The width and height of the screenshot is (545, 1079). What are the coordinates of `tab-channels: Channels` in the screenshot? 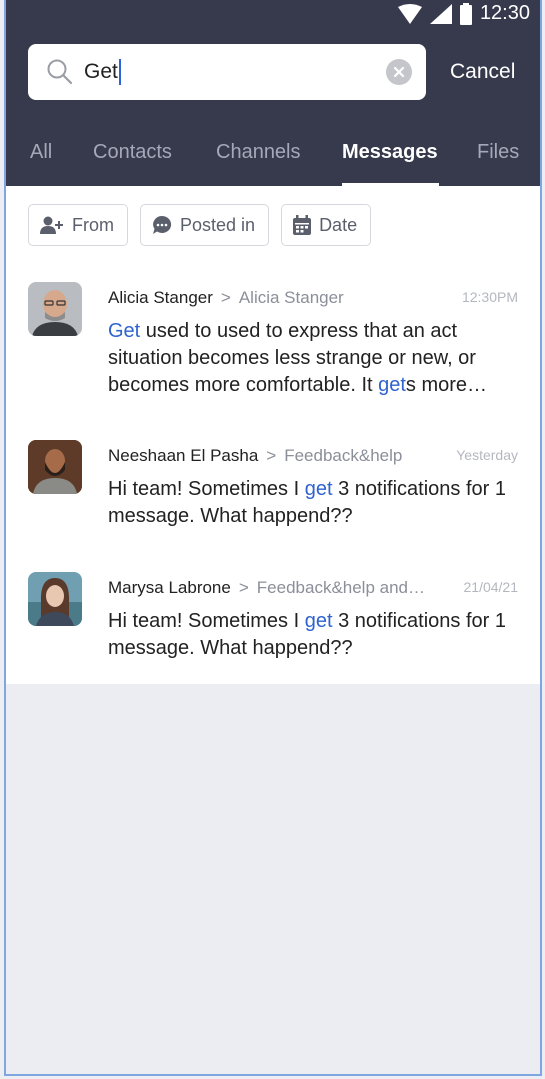 It's located at (258, 152).